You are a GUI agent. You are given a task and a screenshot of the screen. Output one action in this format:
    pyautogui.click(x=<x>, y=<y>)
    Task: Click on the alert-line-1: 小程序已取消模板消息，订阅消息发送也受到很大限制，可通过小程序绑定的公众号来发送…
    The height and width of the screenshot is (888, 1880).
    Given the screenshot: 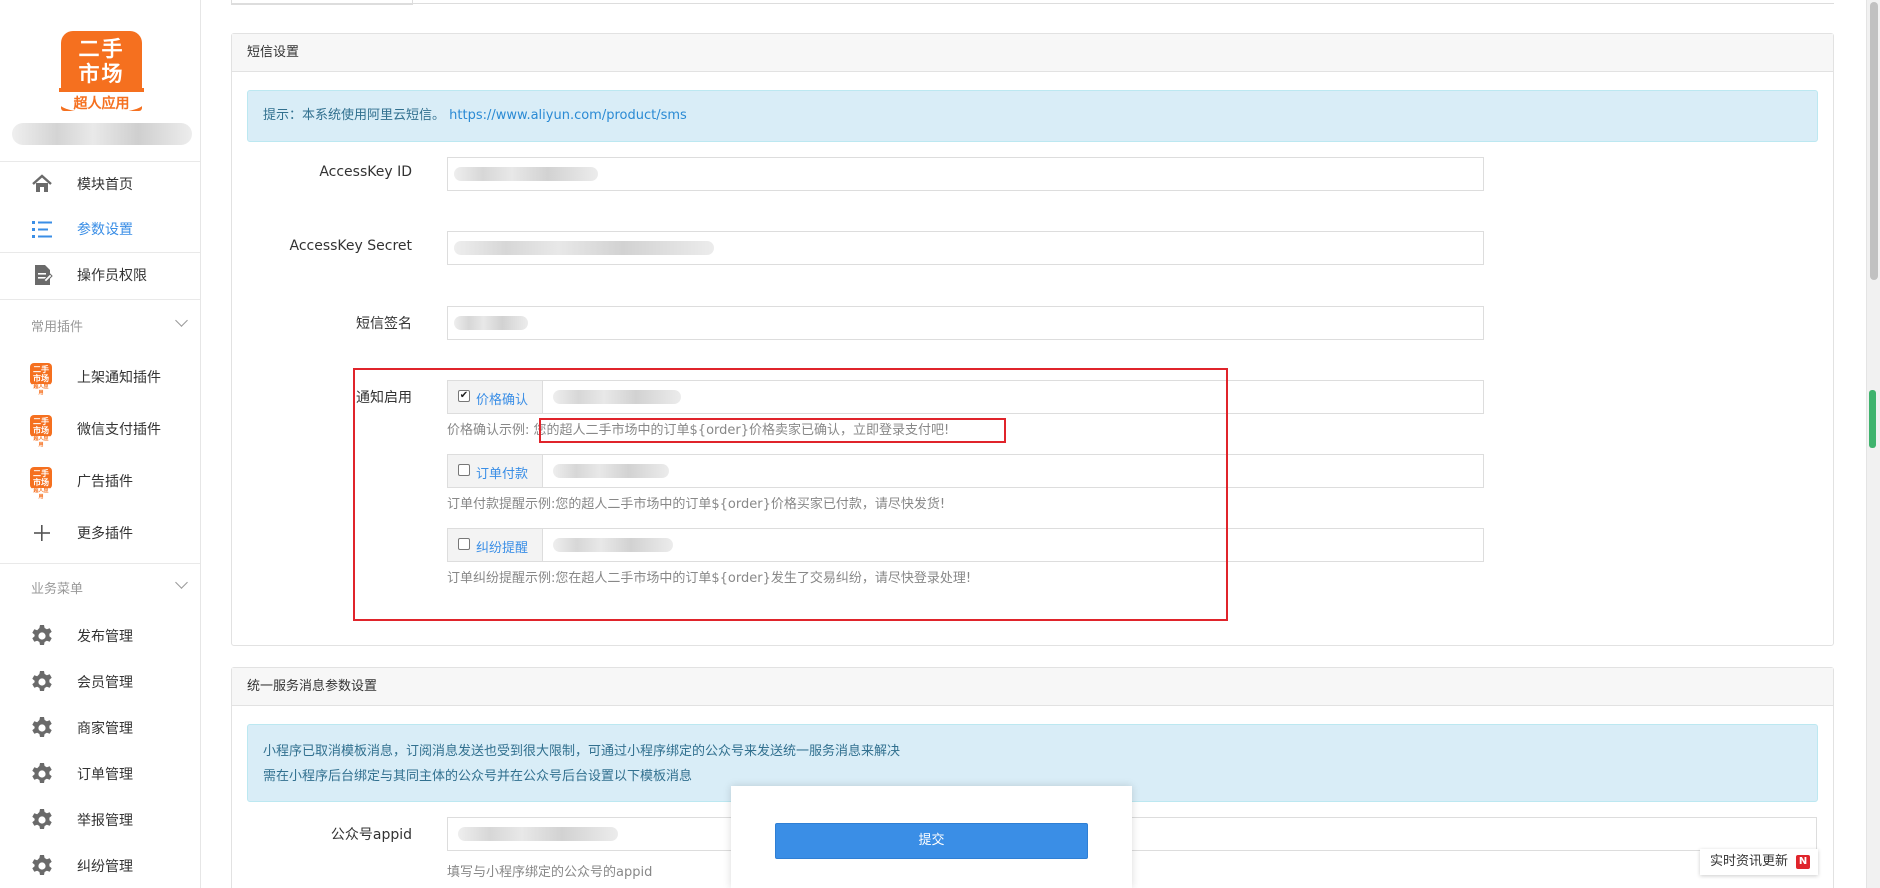 What is the action you would take?
    pyautogui.click(x=582, y=751)
    